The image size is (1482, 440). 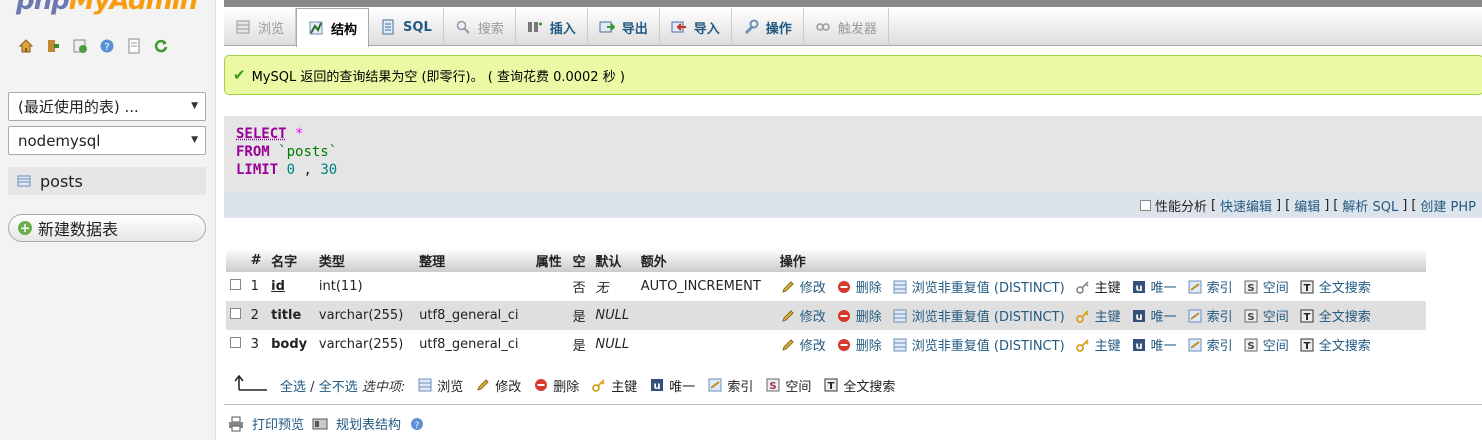 I want to click on new-table-button: + 新建数据表, so click(x=107, y=228).